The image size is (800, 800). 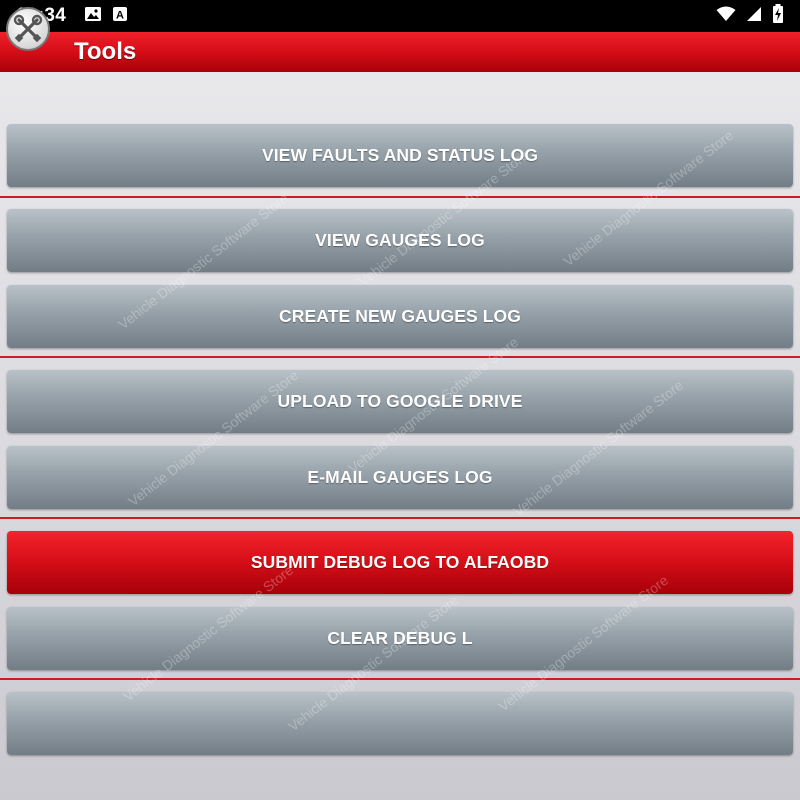 What do you see at coordinates (400, 52) in the screenshot?
I see `app-bar: Tools` at bounding box center [400, 52].